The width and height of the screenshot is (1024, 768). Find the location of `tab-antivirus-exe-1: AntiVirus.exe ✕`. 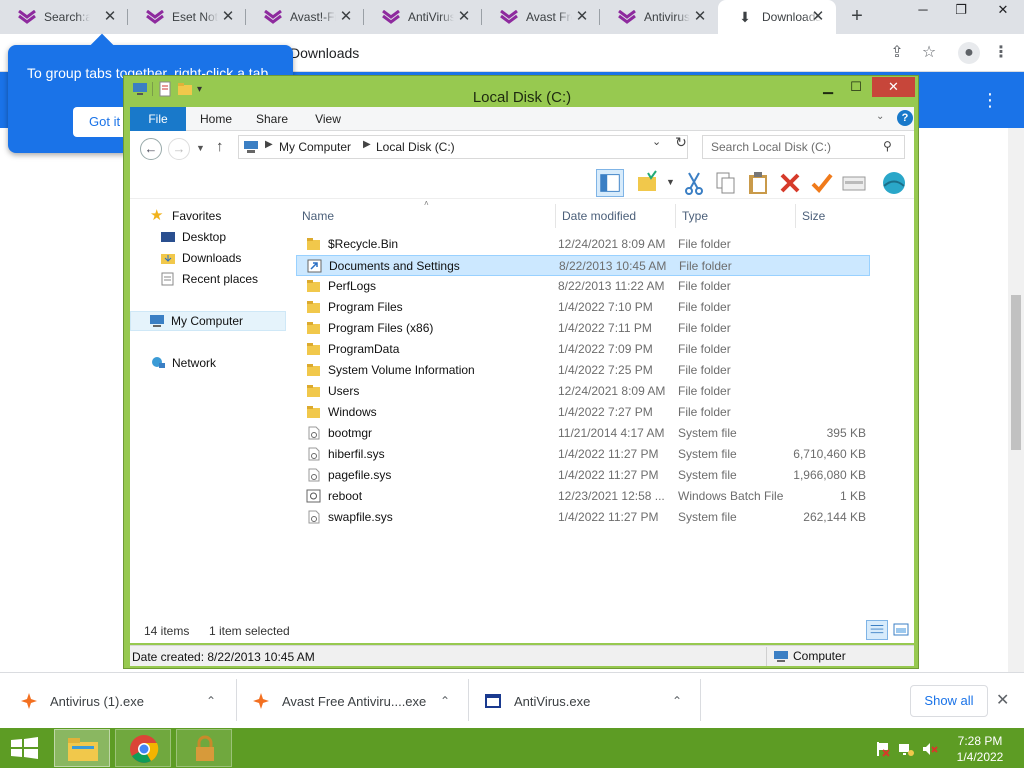

tab-antivirus-exe-1: AntiVirus.exe ✕ is located at coordinates (423, 17).